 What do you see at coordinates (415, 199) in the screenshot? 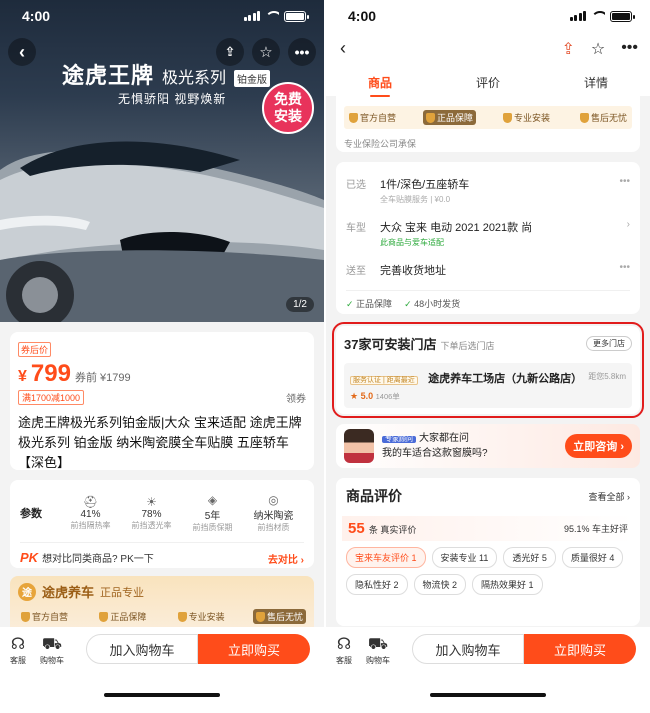
I see `selected-sub: 全车贴膜服务 | ¥0.0` at bounding box center [415, 199].